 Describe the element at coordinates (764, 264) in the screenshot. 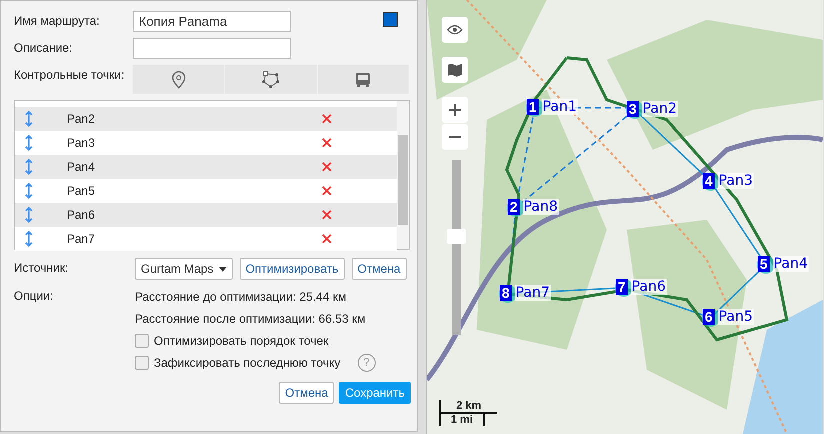

I see `marker-number: 5` at that location.